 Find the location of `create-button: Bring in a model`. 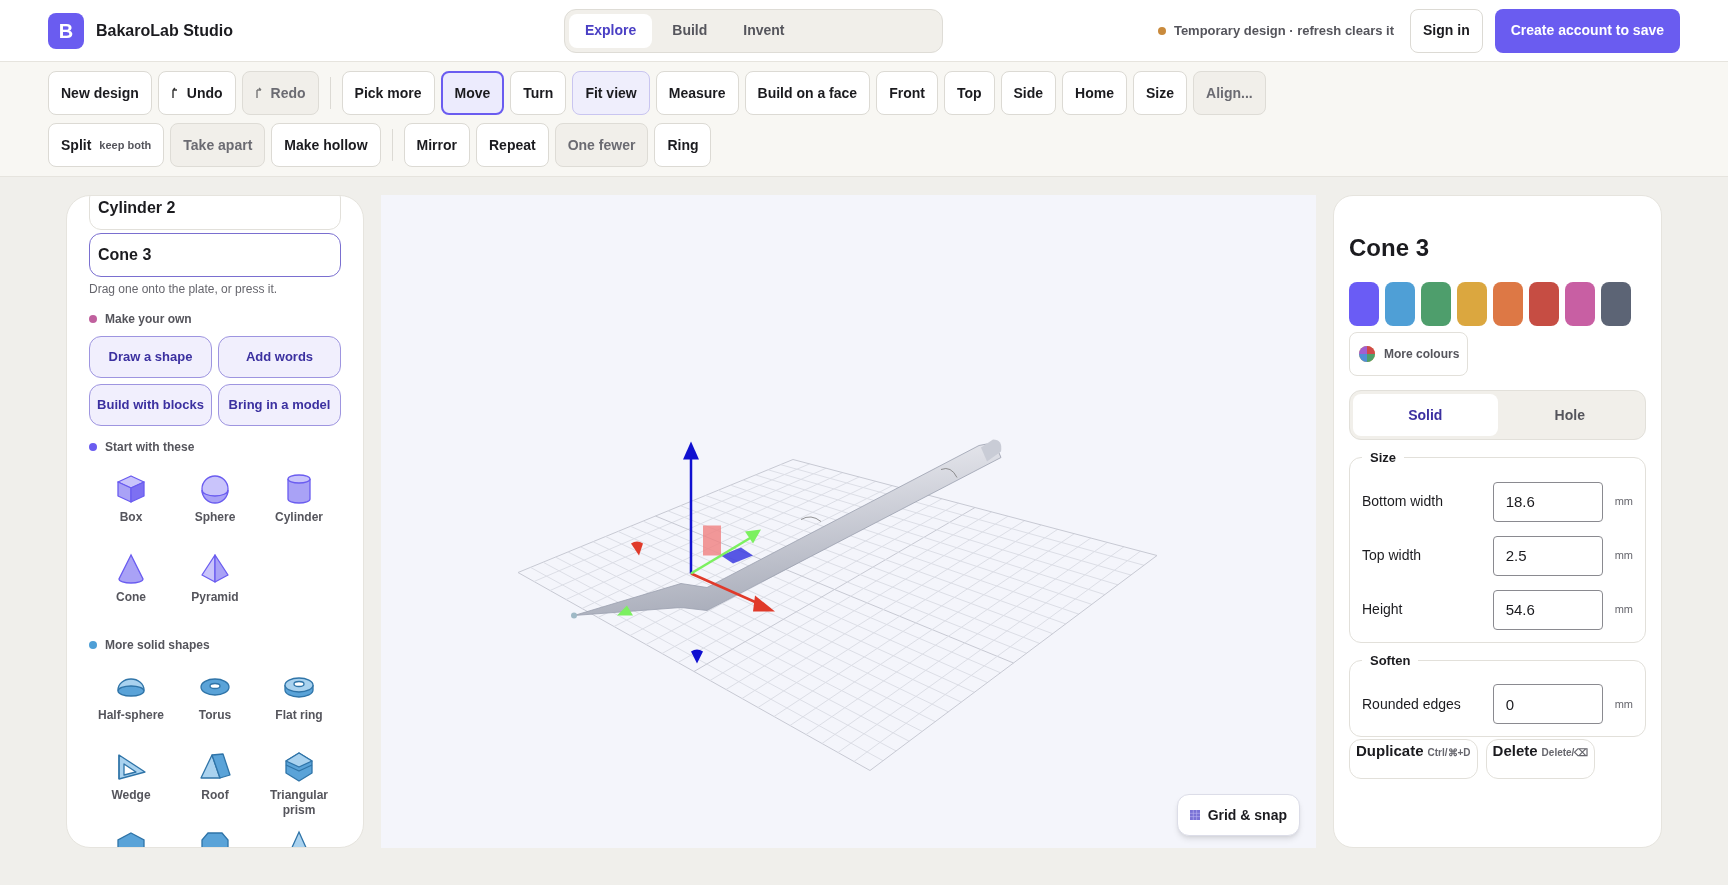

create-button: Bring in a model is located at coordinates (279, 405).